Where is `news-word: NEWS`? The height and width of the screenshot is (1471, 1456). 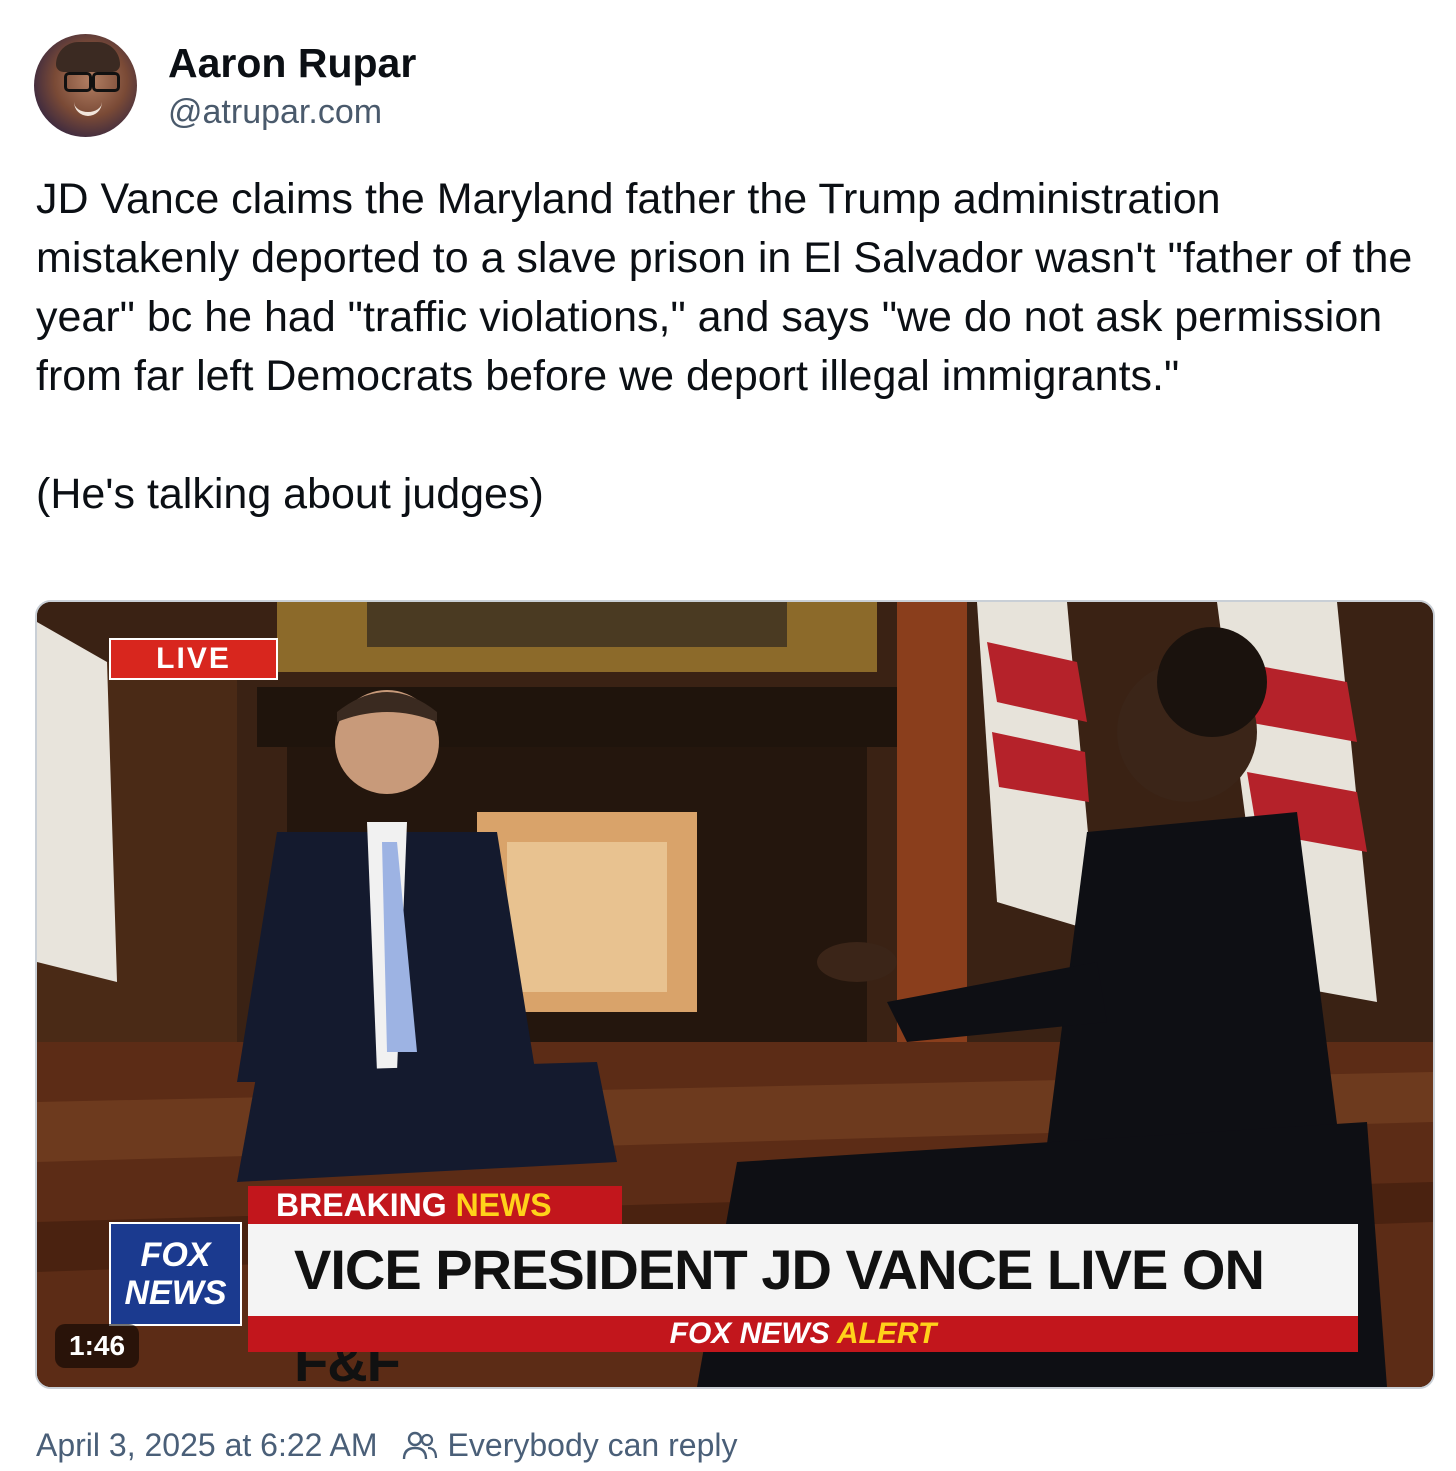 news-word: NEWS is located at coordinates (503, 1205).